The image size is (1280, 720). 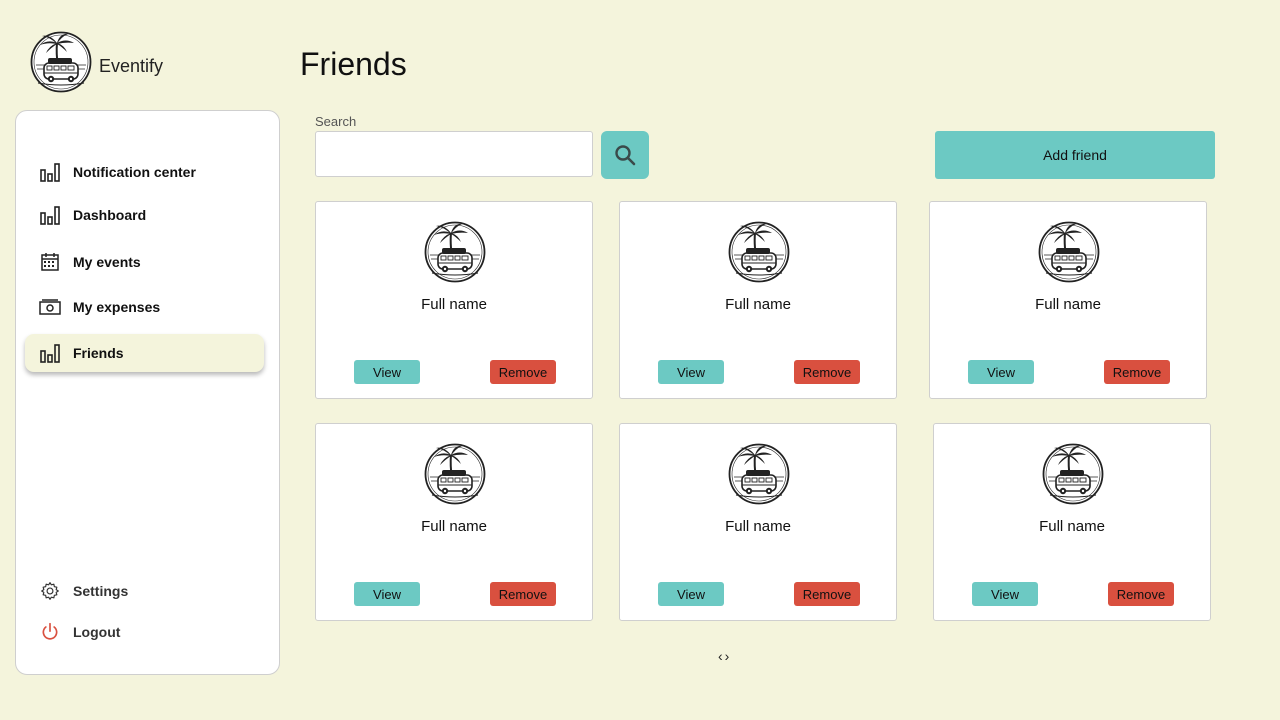 What do you see at coordinates (1075, 155) in the screenshot?
I see `add-friend-button: Add friend` at bounding box center [1075, 155].